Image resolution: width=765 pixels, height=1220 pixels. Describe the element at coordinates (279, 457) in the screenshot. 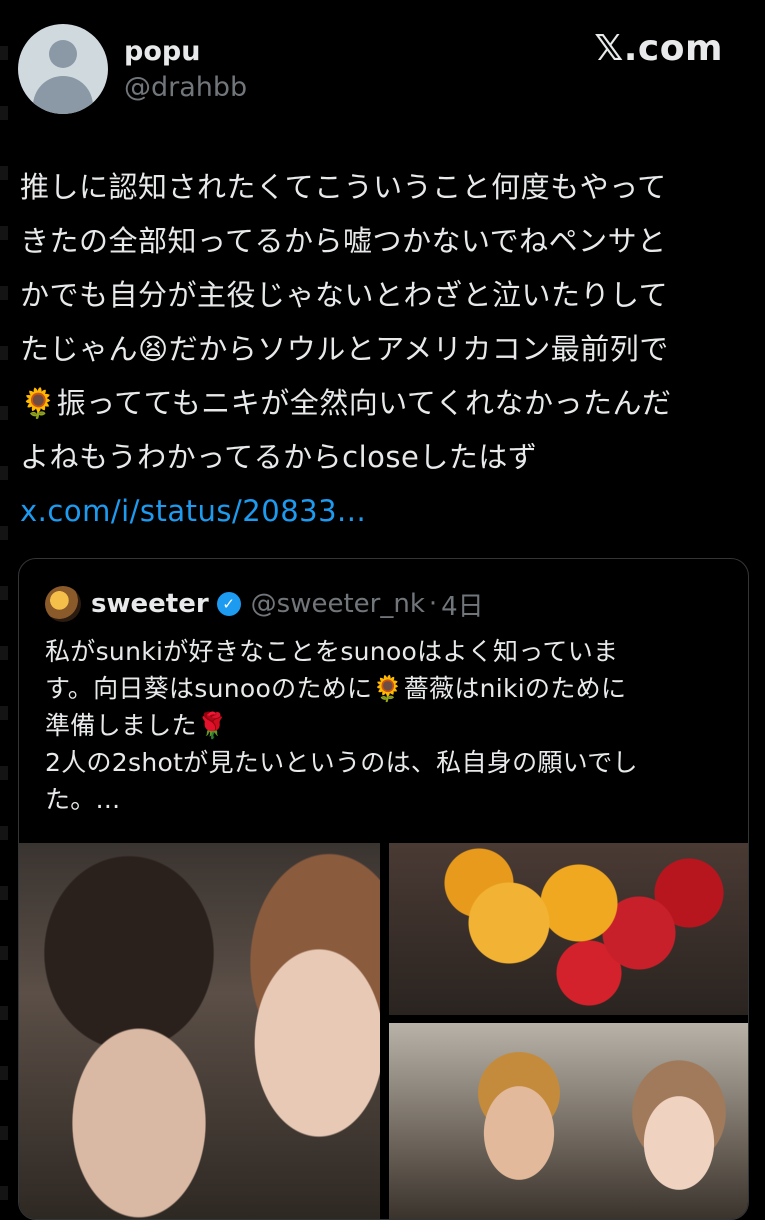

I see `post-text-line: よねもうわかってるからcloseしたはず` at that location.